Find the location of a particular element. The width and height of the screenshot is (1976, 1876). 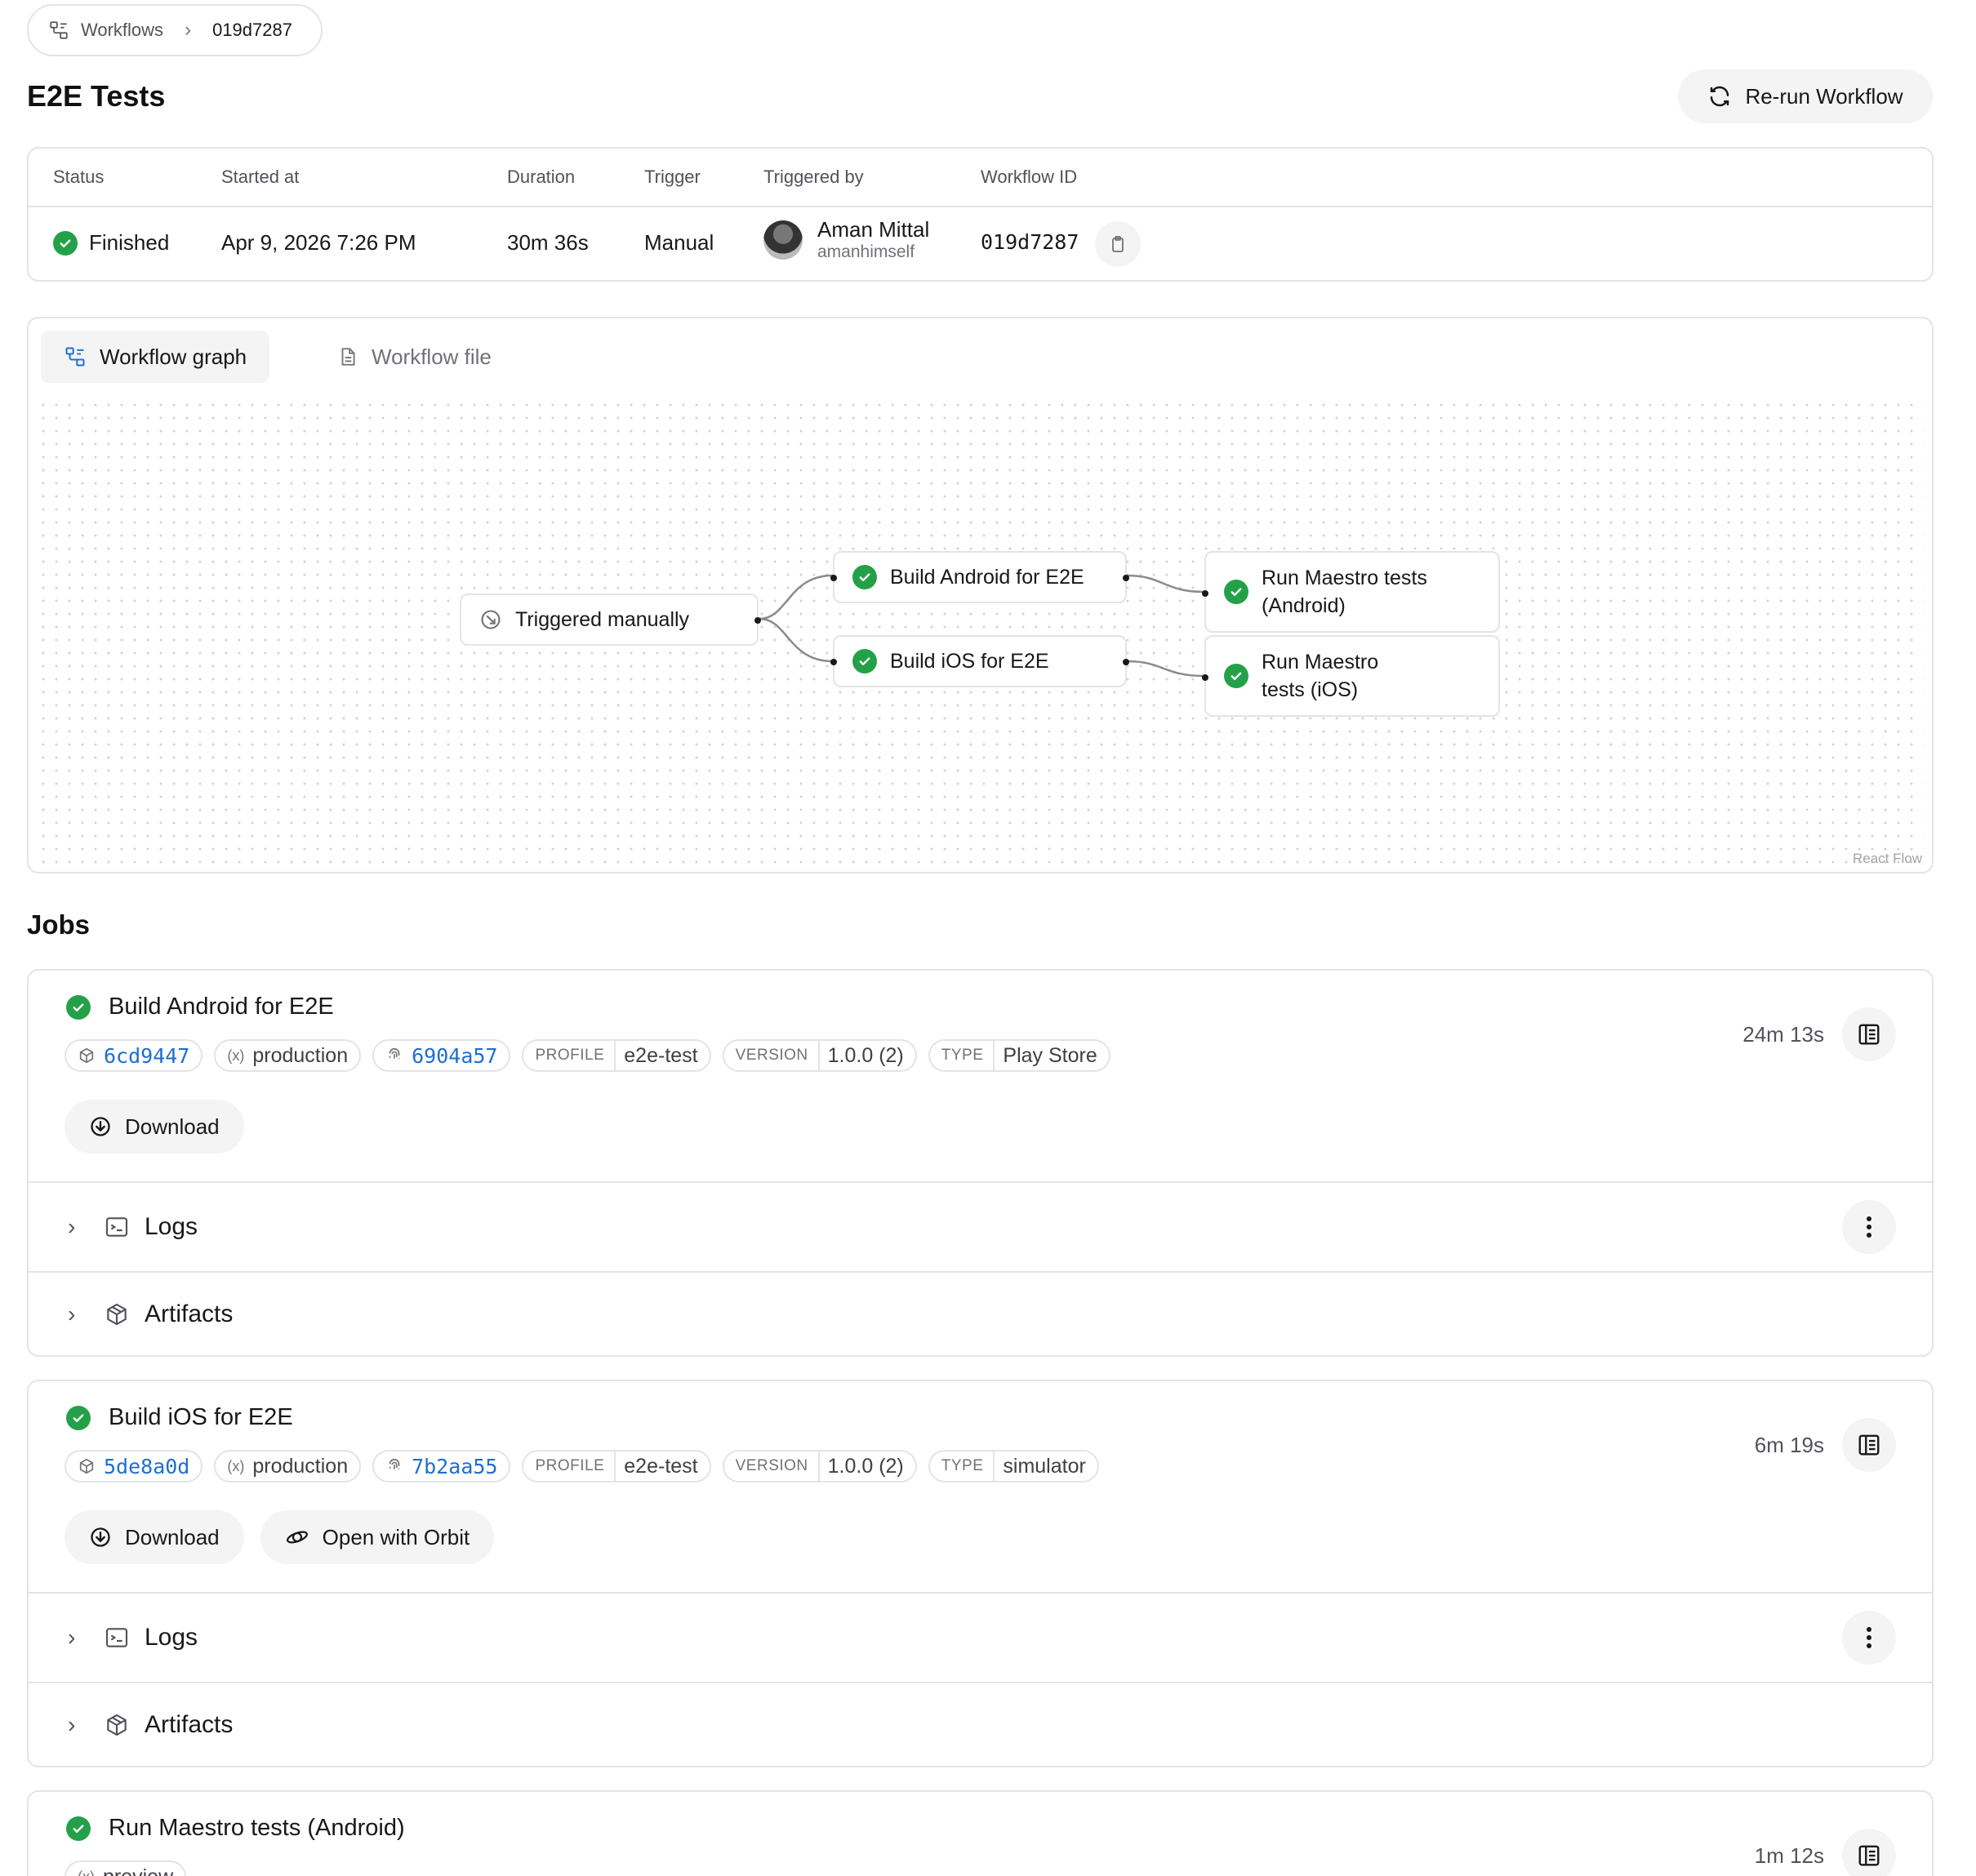

job-actions: Download is located at coordinates (154, 1127).